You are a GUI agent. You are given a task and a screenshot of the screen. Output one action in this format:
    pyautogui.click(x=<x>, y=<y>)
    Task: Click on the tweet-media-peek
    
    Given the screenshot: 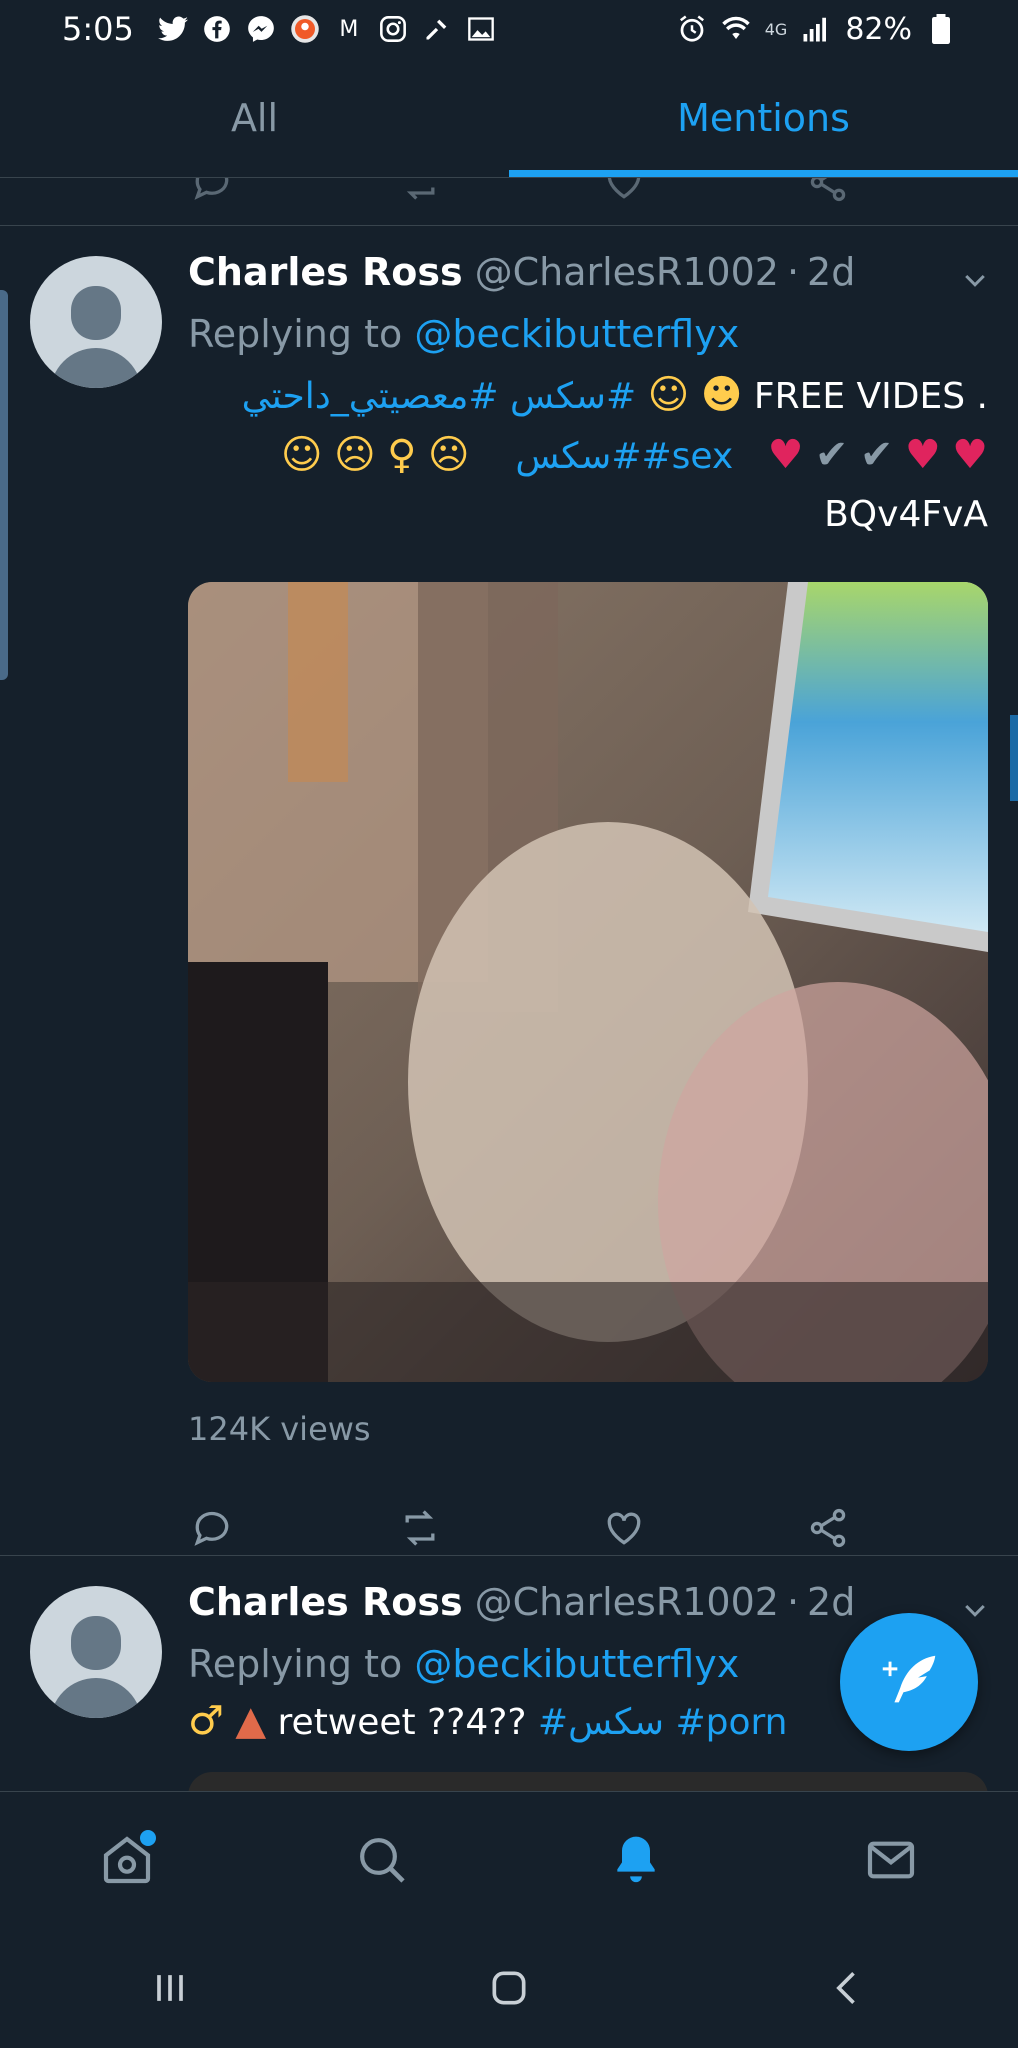 What is the action you would take?
    pyautogui.click(x=588, y=1781)
    